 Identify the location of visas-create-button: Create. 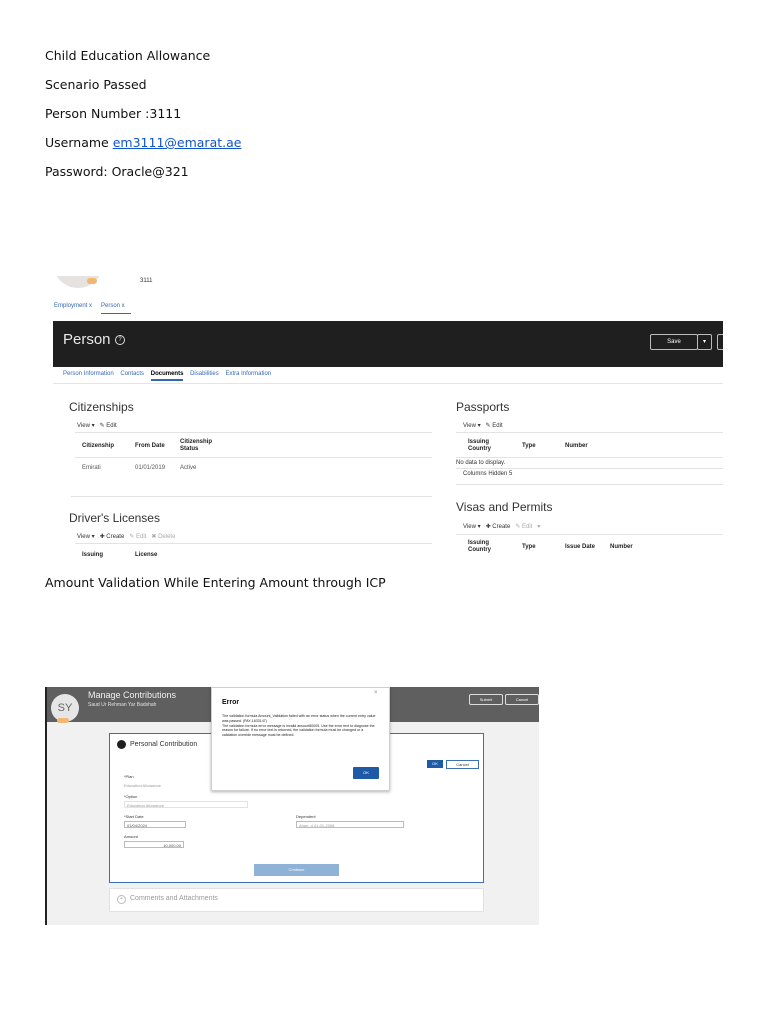
(501, 527).